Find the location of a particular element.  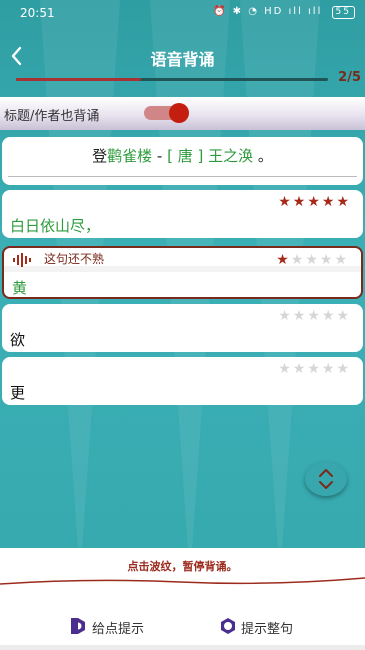

progress-label: 2/5 is located at coordinates (349, 77).